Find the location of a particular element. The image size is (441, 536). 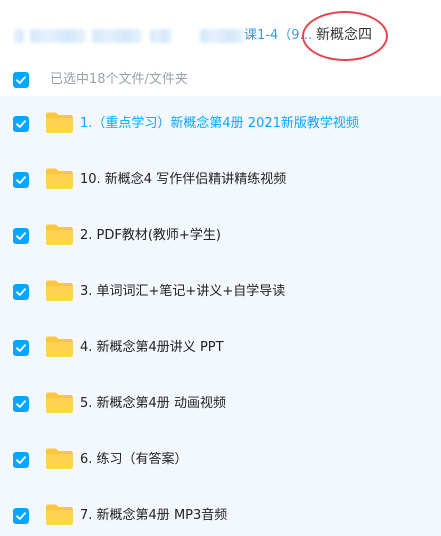

list-item: 7. 新概念第4册 MP3音频 is located at coordinates (220, 512).